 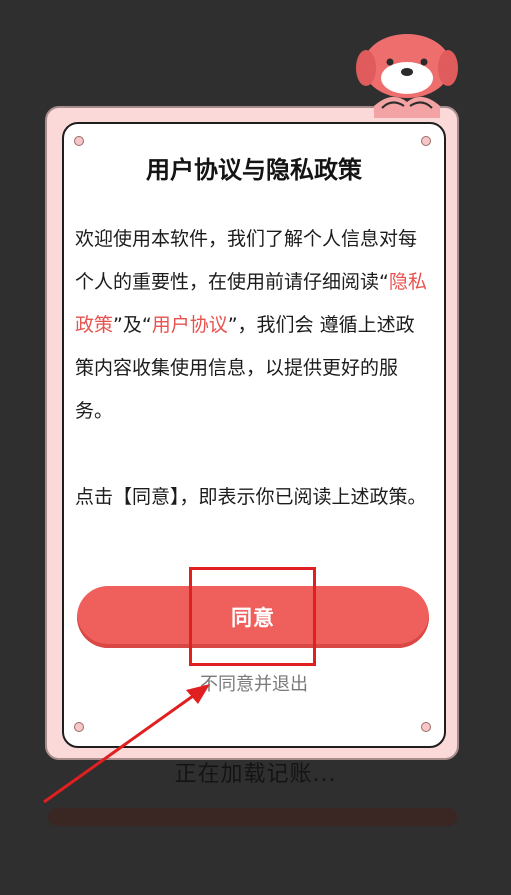 What do you see at coordinates (407, 76) in the screenshot?
I see `mascot-icon` at bounding box center [407, 76].